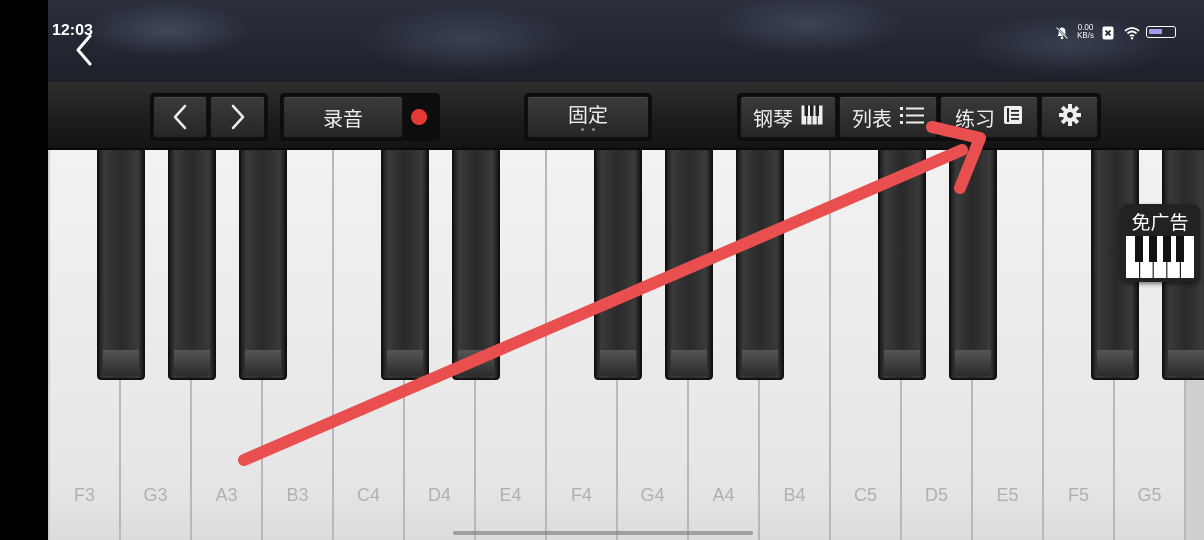 This screenshot has width=1204, height=540. Describe the element at coordinates (794, 495) in the screenshot. I see `key-label: B4` at that location.